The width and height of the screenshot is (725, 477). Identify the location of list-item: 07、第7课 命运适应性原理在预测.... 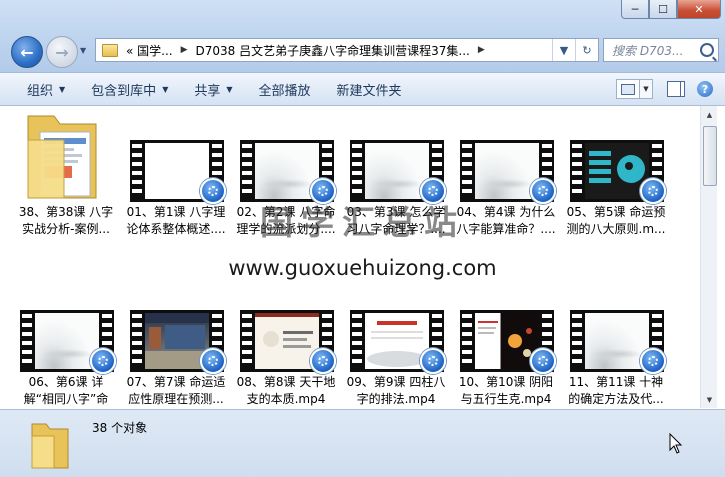
(176, 343).